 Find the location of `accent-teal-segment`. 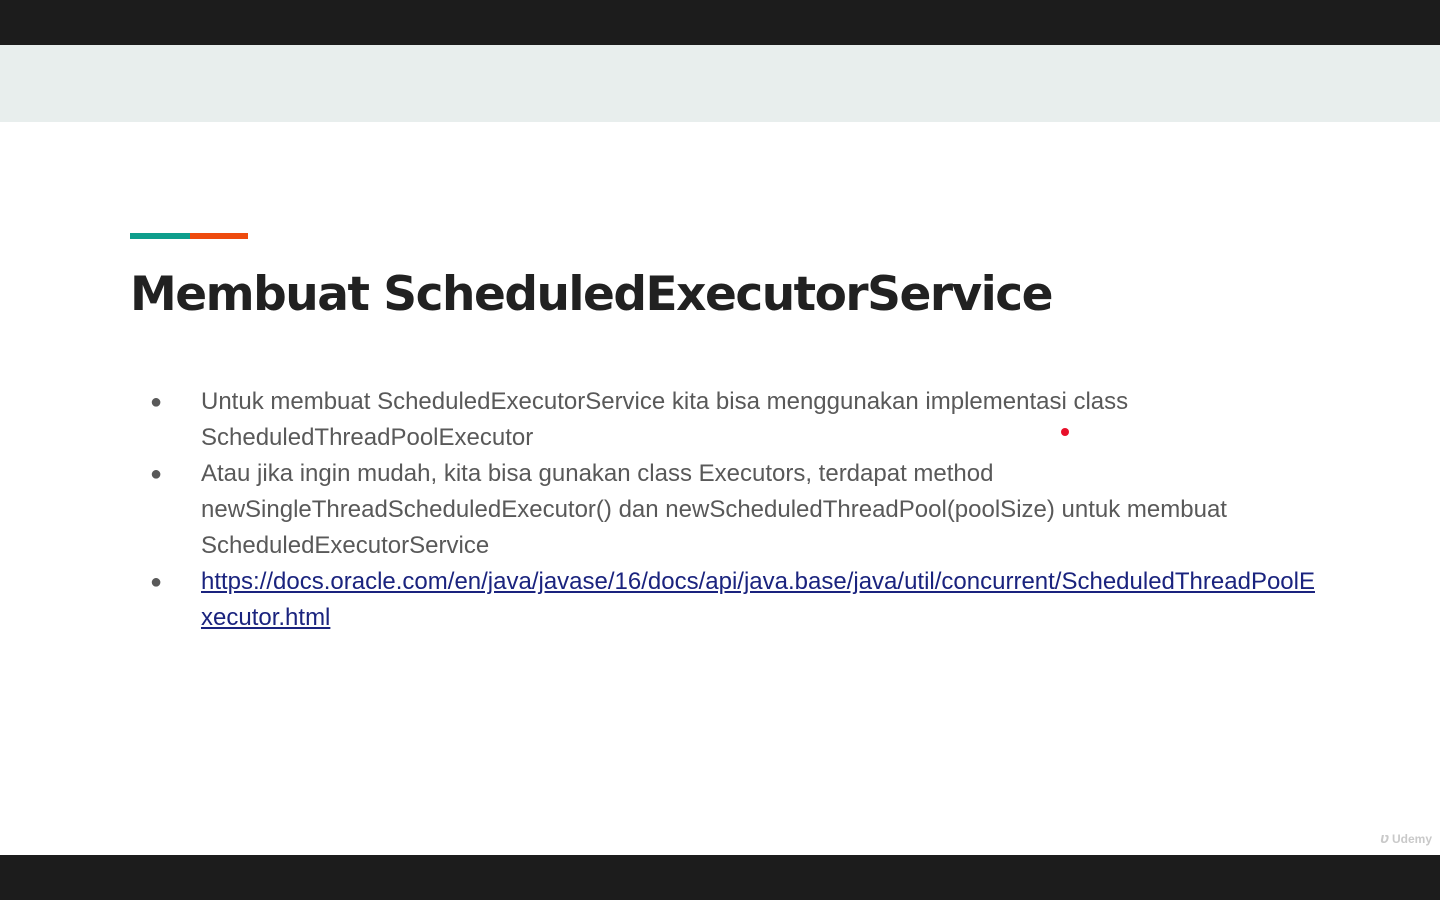

accent-teal-segment is located at coordinates (160, 236).